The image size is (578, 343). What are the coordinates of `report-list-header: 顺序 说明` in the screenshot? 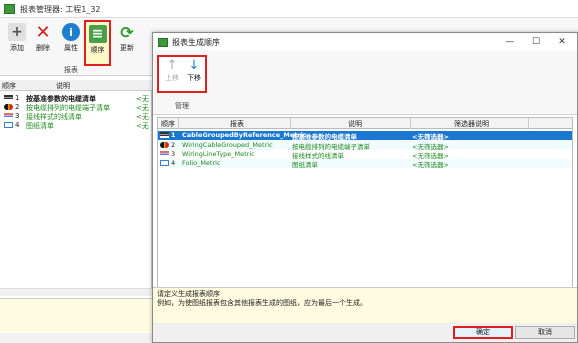 It's located at (76, 85).